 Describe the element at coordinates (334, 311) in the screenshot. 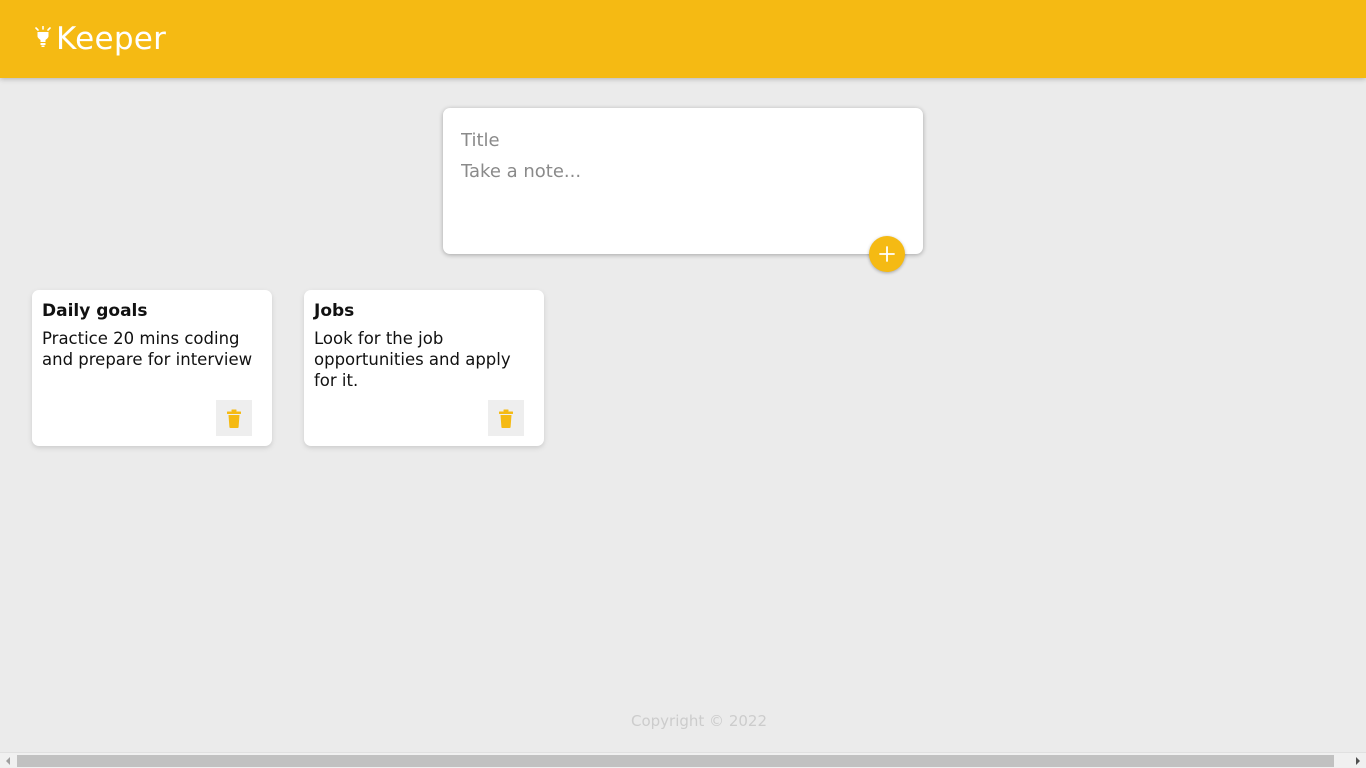

I see `note-title: Jobs` at that location.